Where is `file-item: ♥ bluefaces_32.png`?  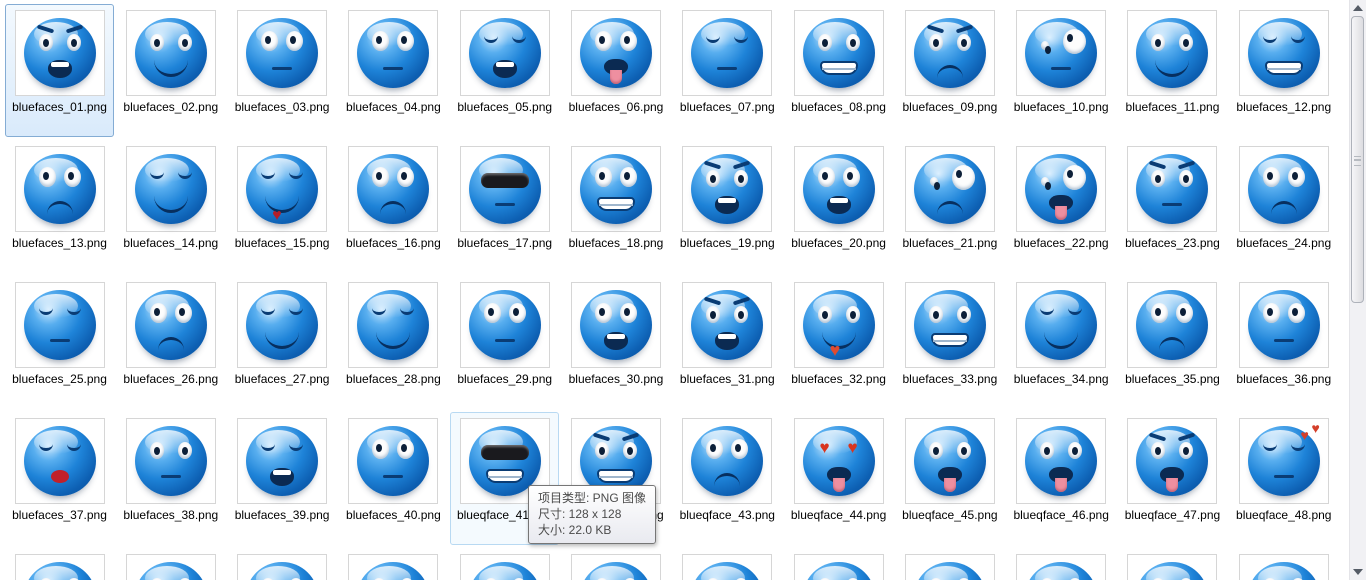 file-item: ♥ bluefaces_32.png is located at coordinates (838, 342).